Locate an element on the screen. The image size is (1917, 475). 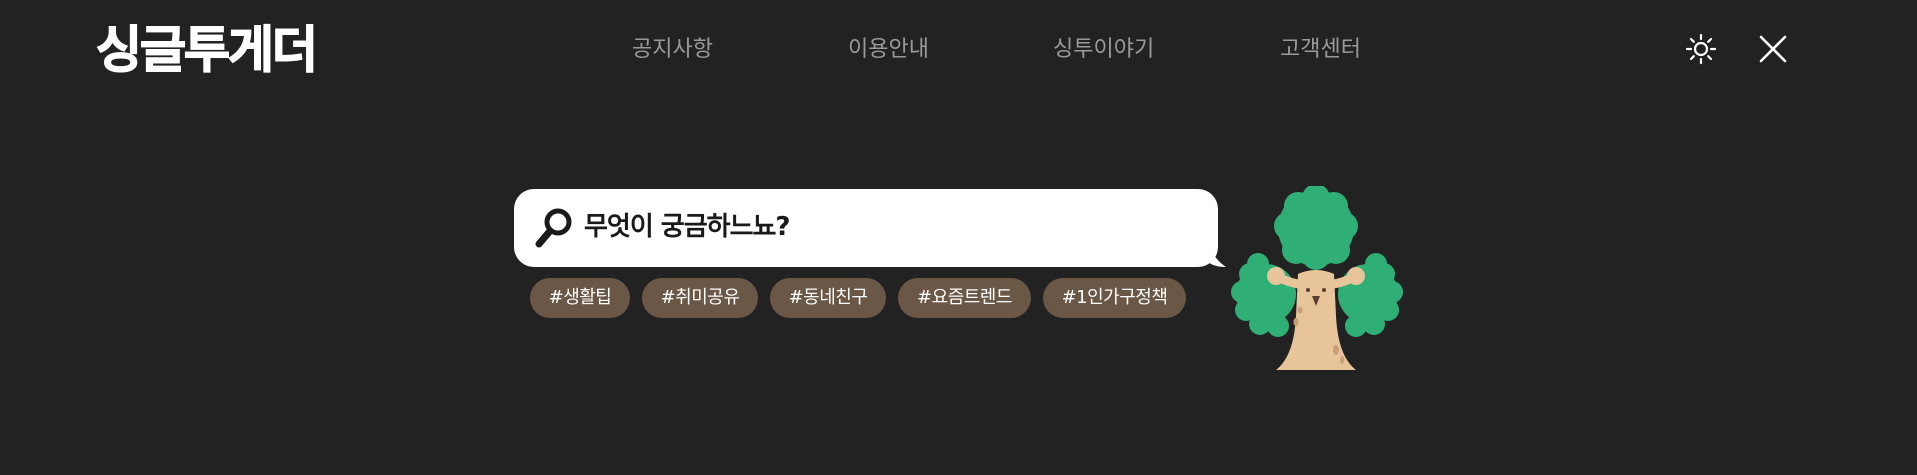
nav-item-support: 고객센터 is located at coordinates (1320, 50).